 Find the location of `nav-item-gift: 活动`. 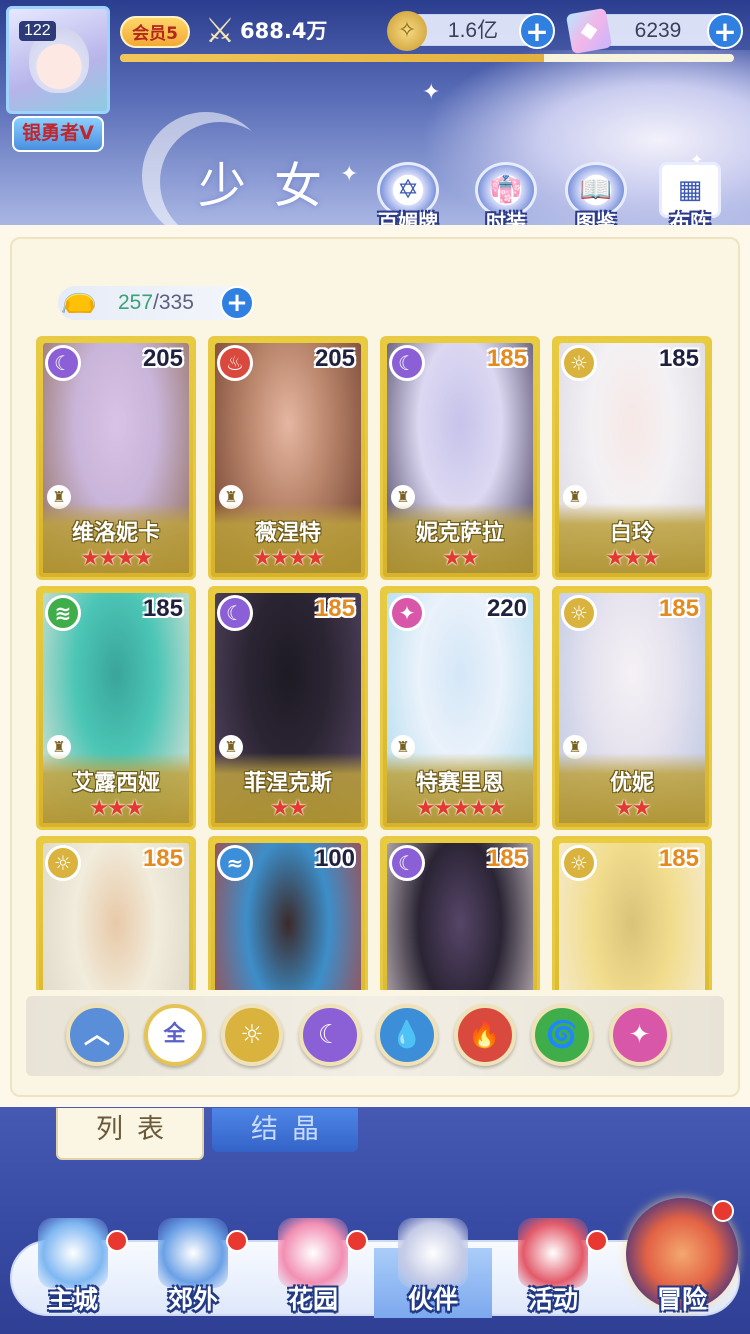

nav-item-gift: 活动 is located at coordinates (553, 1268).